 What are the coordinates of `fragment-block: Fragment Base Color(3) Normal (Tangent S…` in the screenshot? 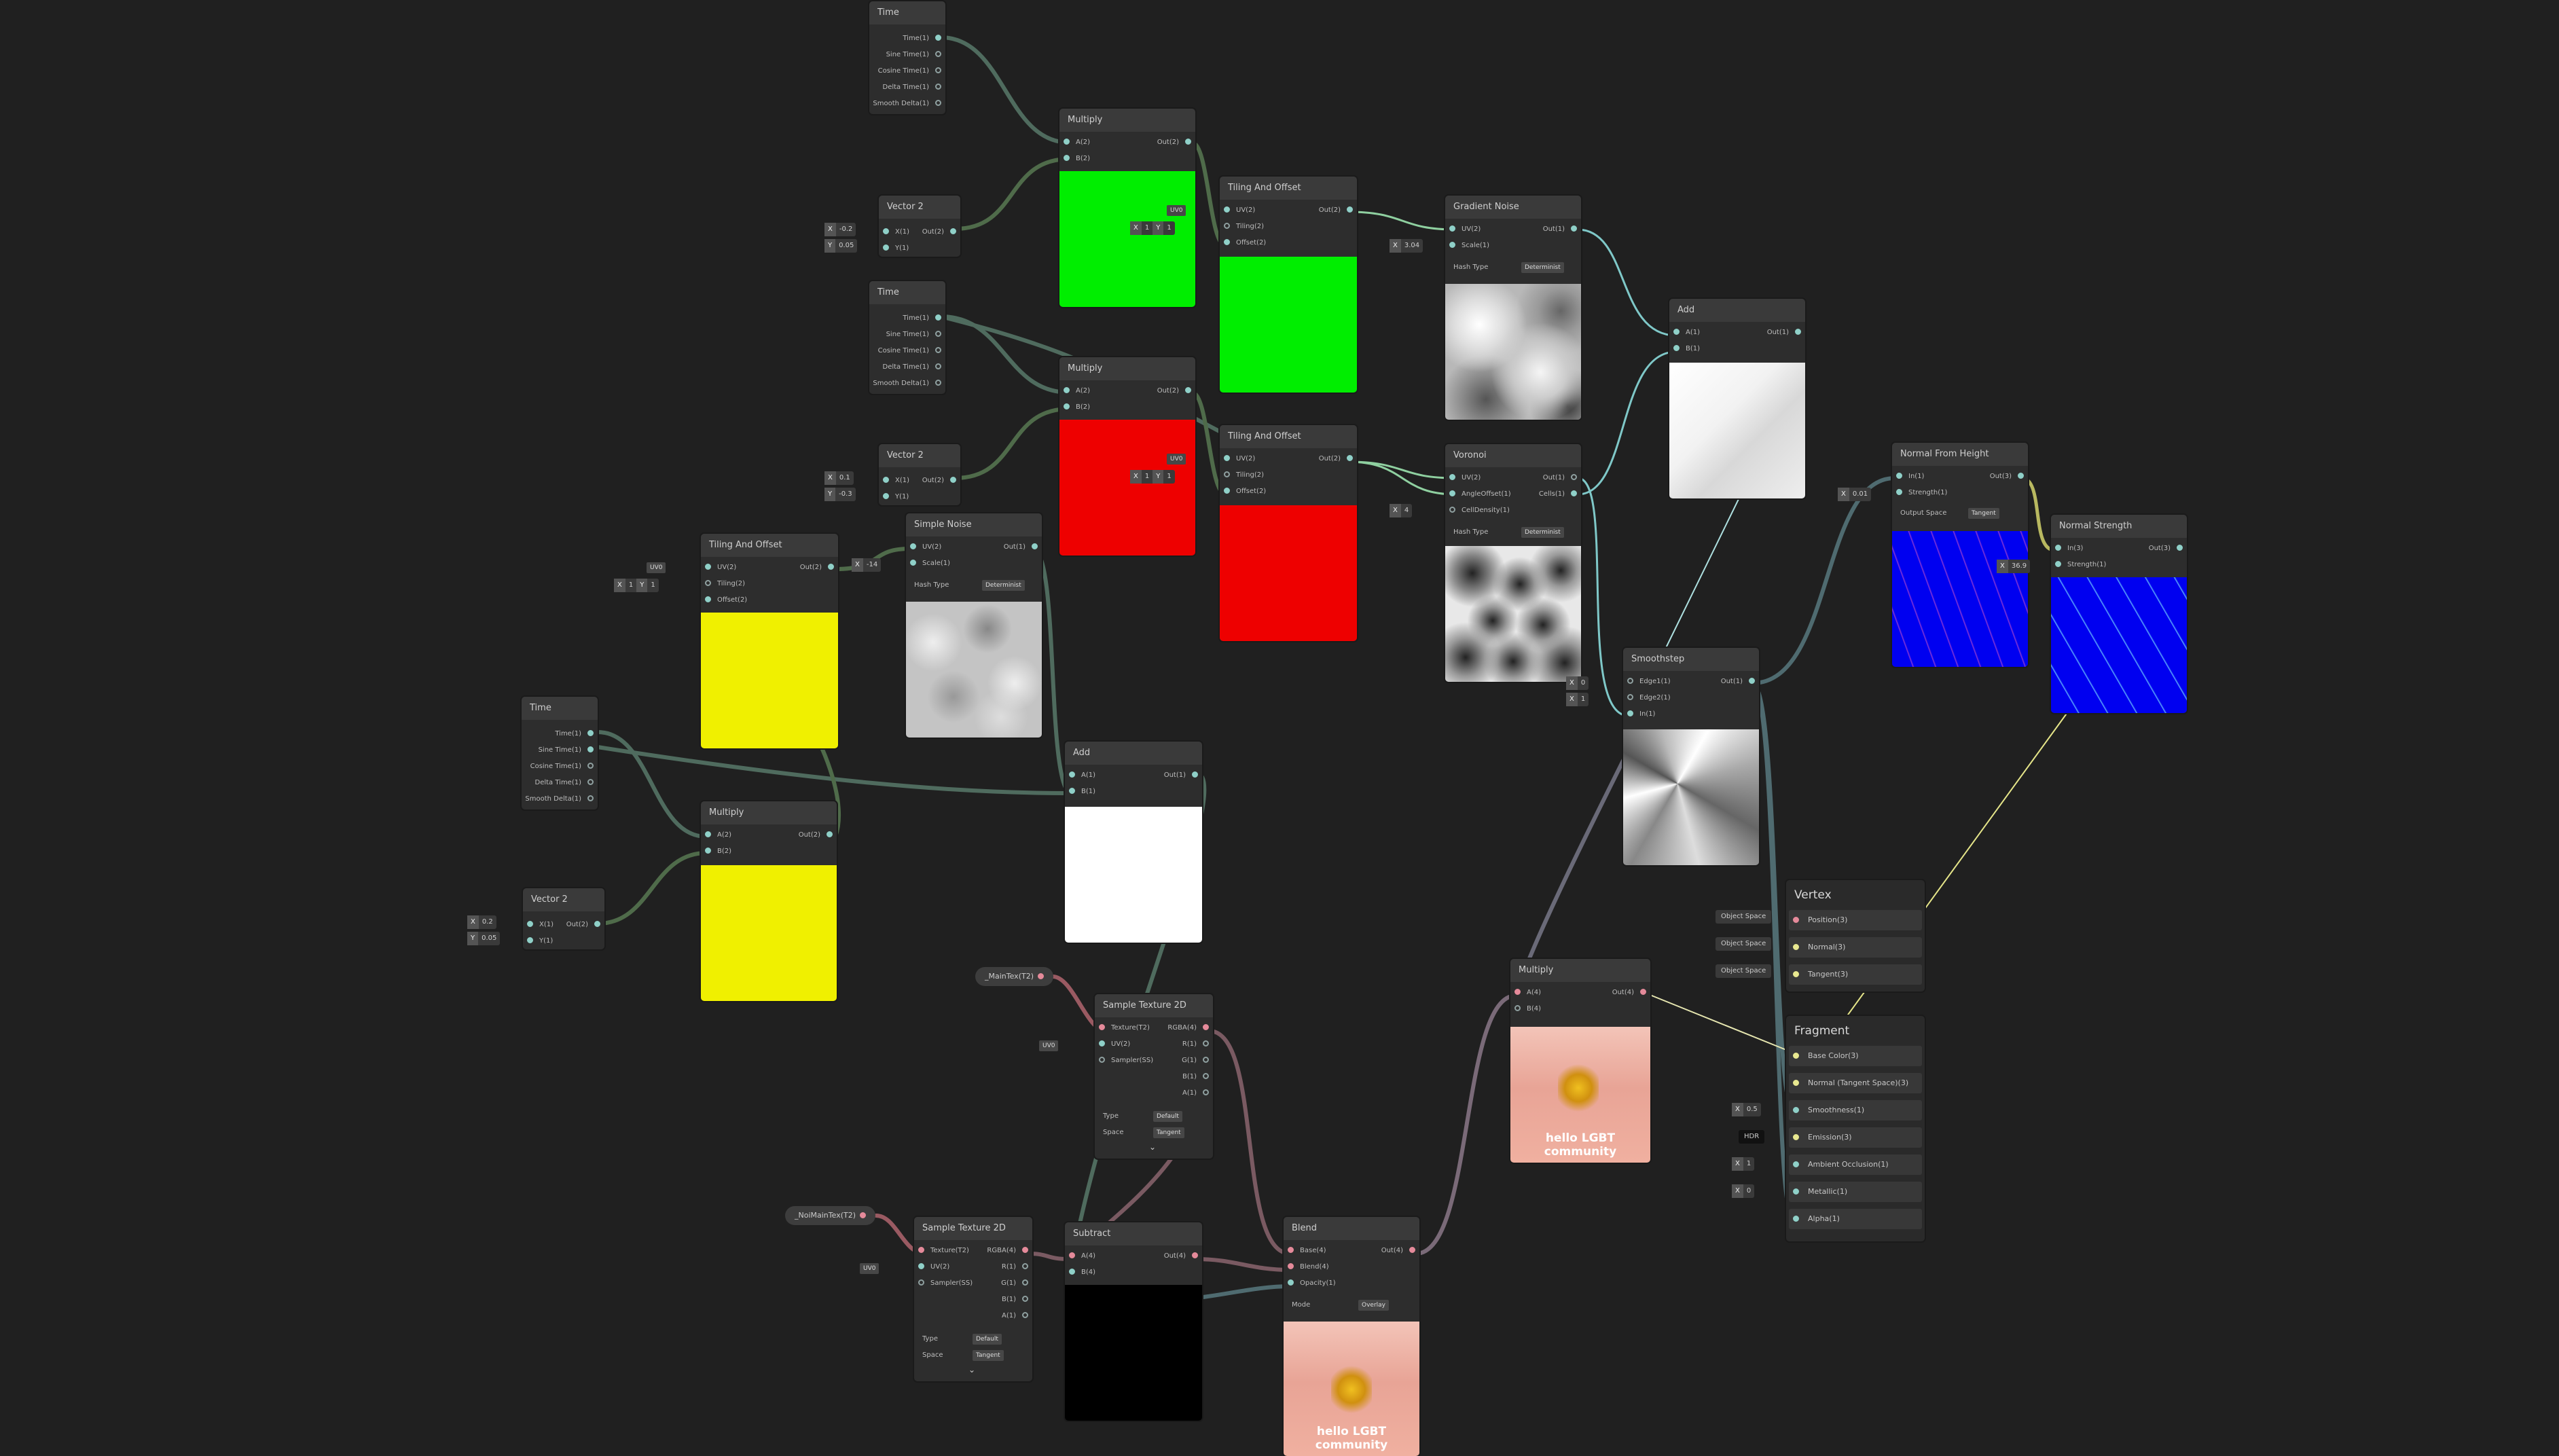 It's located at (1855, 1128).